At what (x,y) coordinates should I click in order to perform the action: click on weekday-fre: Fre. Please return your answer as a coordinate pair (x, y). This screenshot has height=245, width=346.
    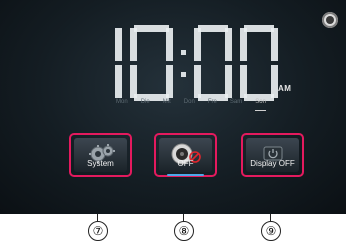
    Looking at the image, I should click on (212, 102).